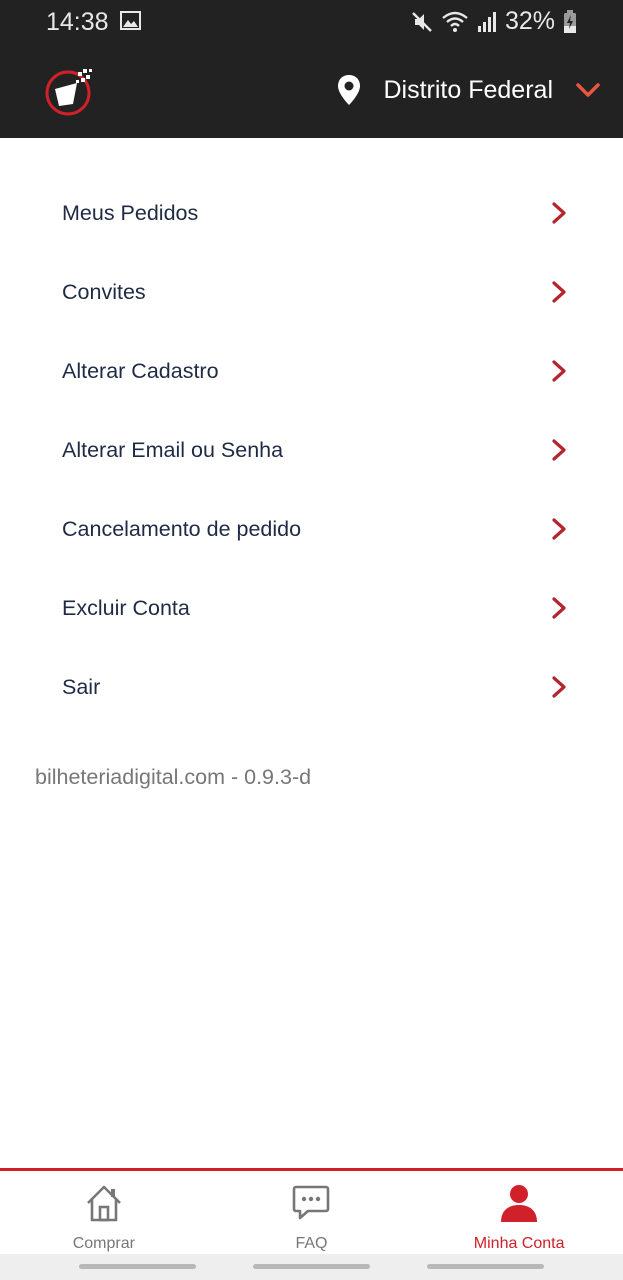  I want to click on menu-item-cancelamento-pedido: Cancelamento de pedido, so click(311, 529).